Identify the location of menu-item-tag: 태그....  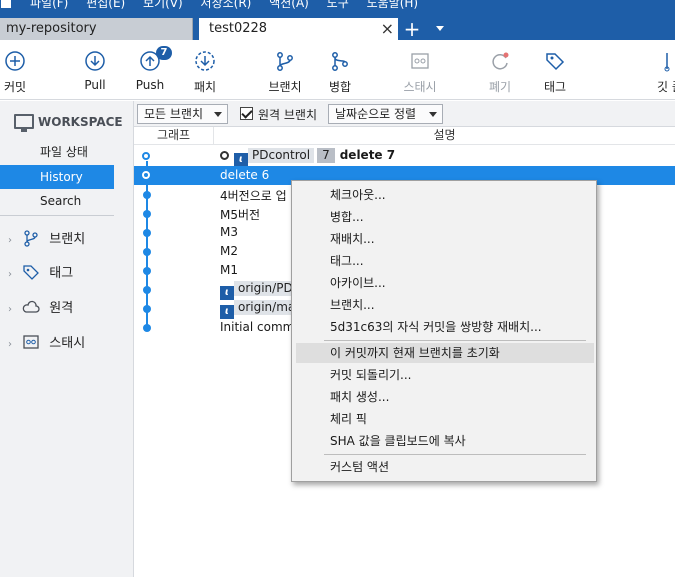
(445, 261).